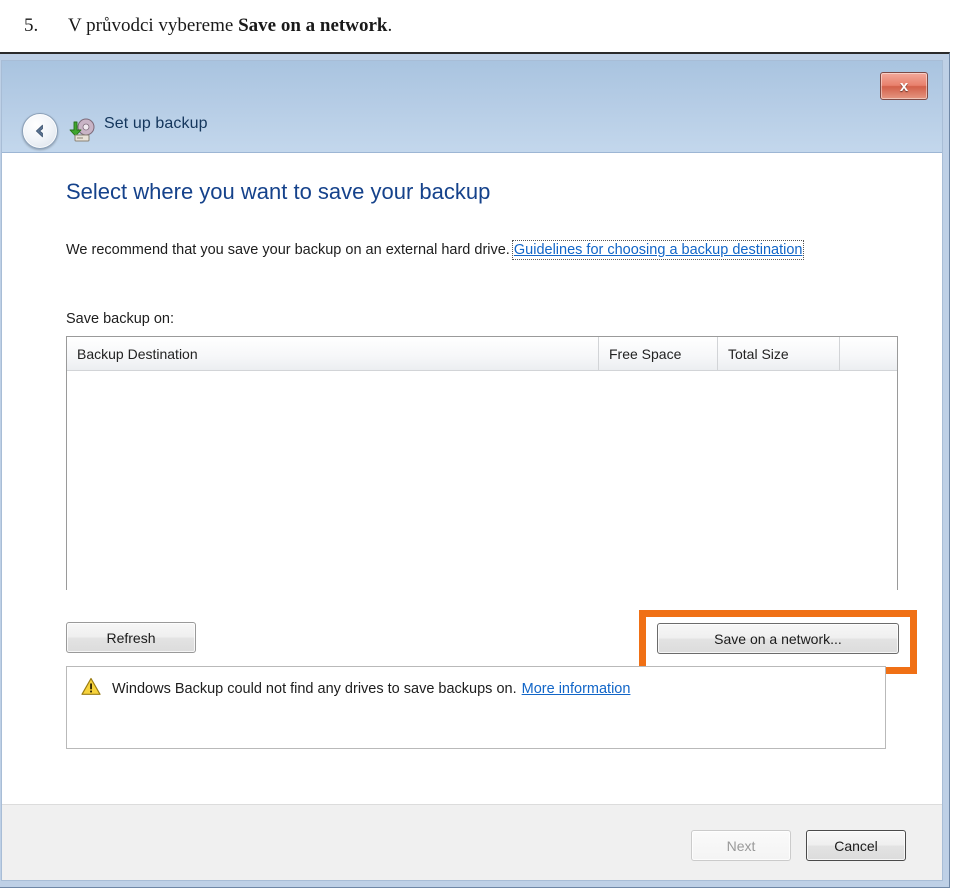  Describe the element at coordinates (91, 688) in the screenshot. I see `warning-triangle-icon` at that location.